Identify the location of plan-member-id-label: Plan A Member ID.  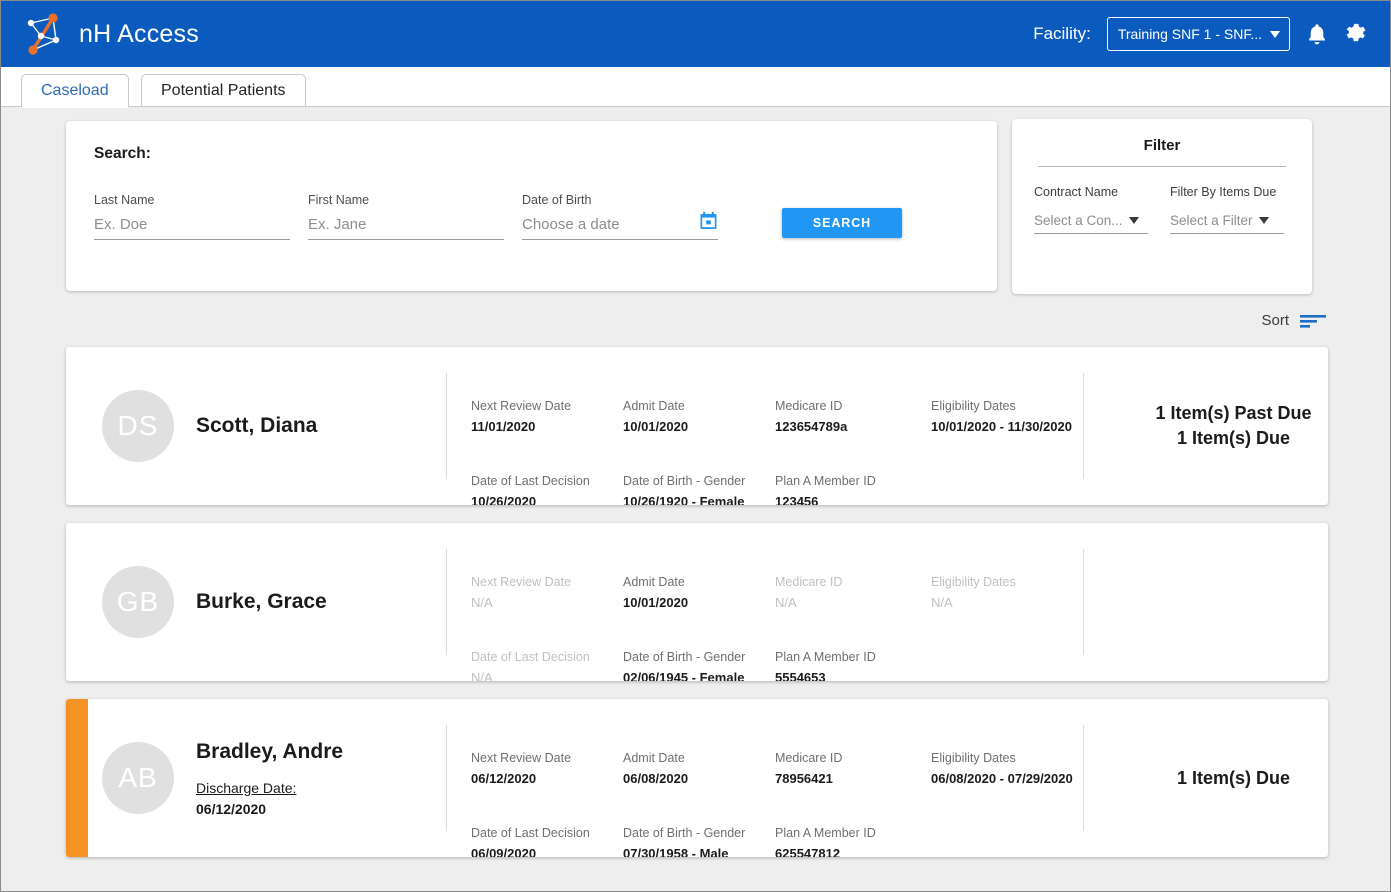
(825, 832).